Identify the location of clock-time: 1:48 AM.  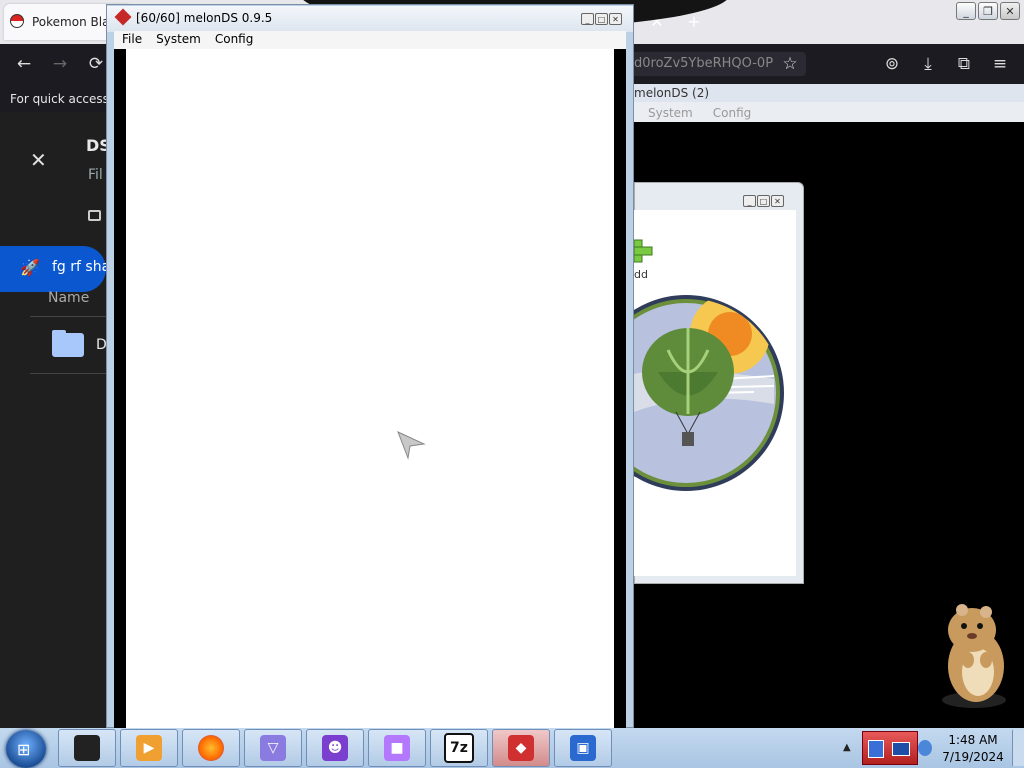
(973, 740).